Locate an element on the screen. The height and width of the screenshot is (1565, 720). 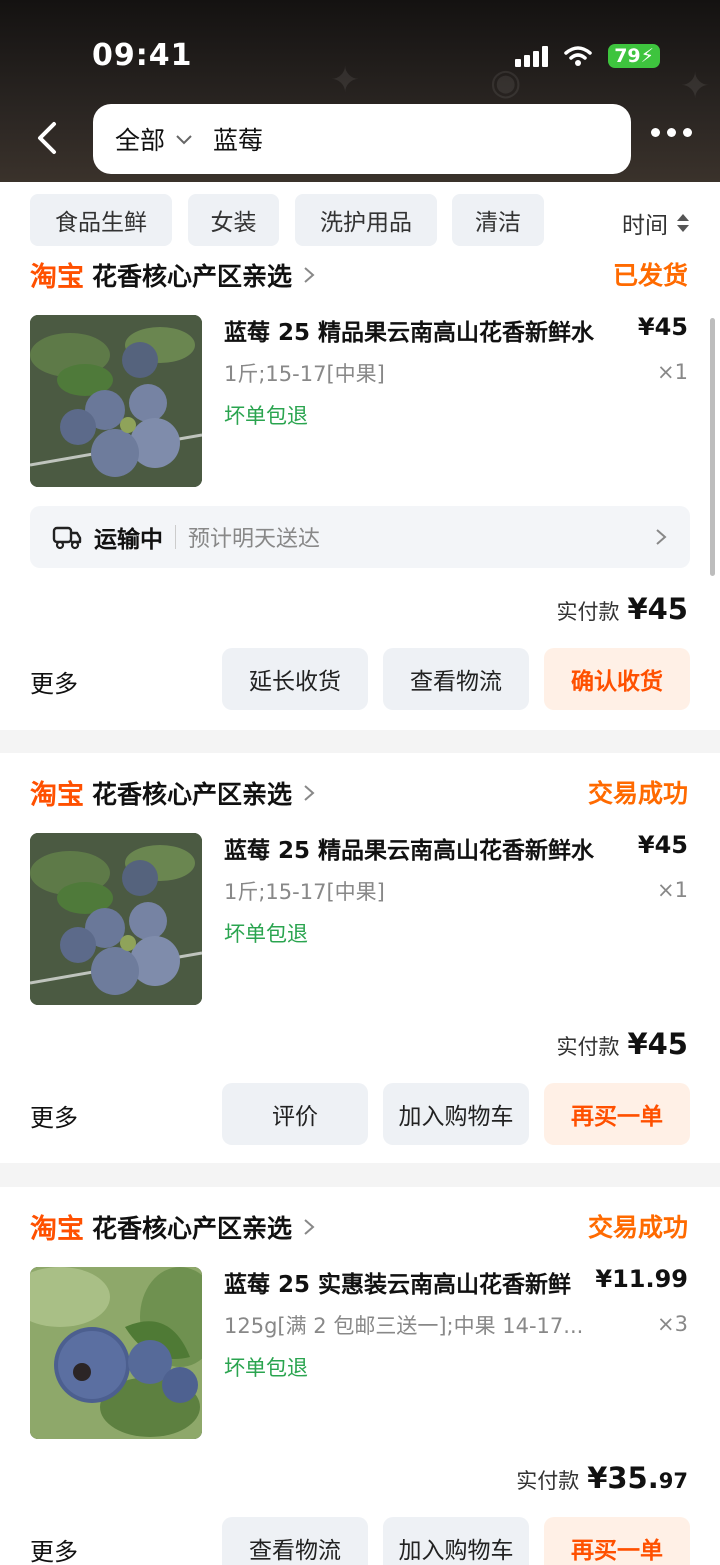
battery-indicator: 79⚡ is located at coordinates (634, 56).